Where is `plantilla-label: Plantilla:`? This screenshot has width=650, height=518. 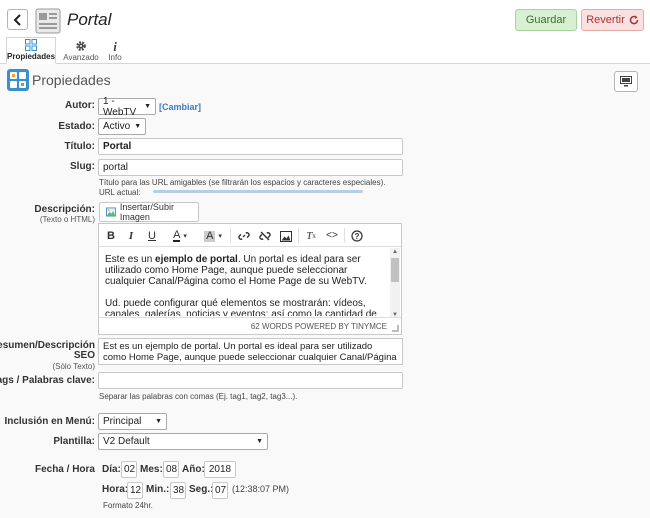
plantilla-label: Plantilla: is located at coordinates (74, 441).